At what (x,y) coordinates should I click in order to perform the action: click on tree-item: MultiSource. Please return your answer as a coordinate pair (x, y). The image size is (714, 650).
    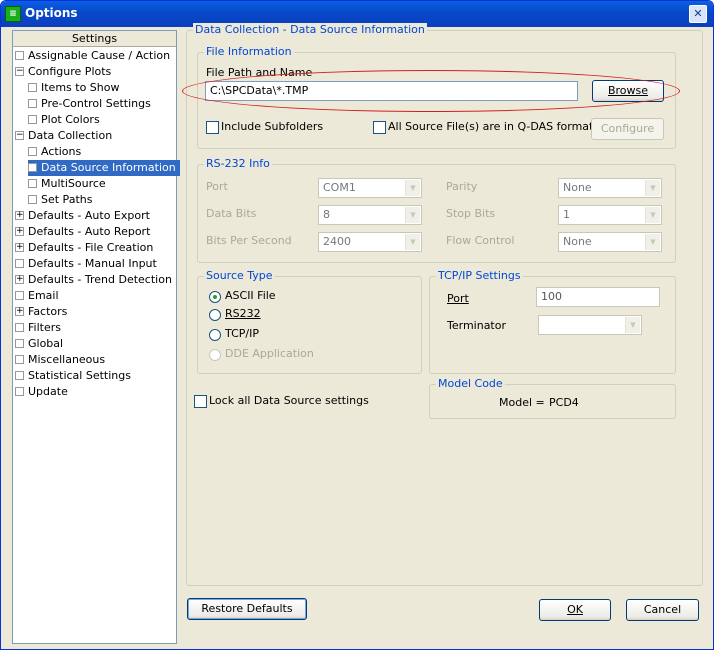
    Looking at the image, I should click on (67, 184).